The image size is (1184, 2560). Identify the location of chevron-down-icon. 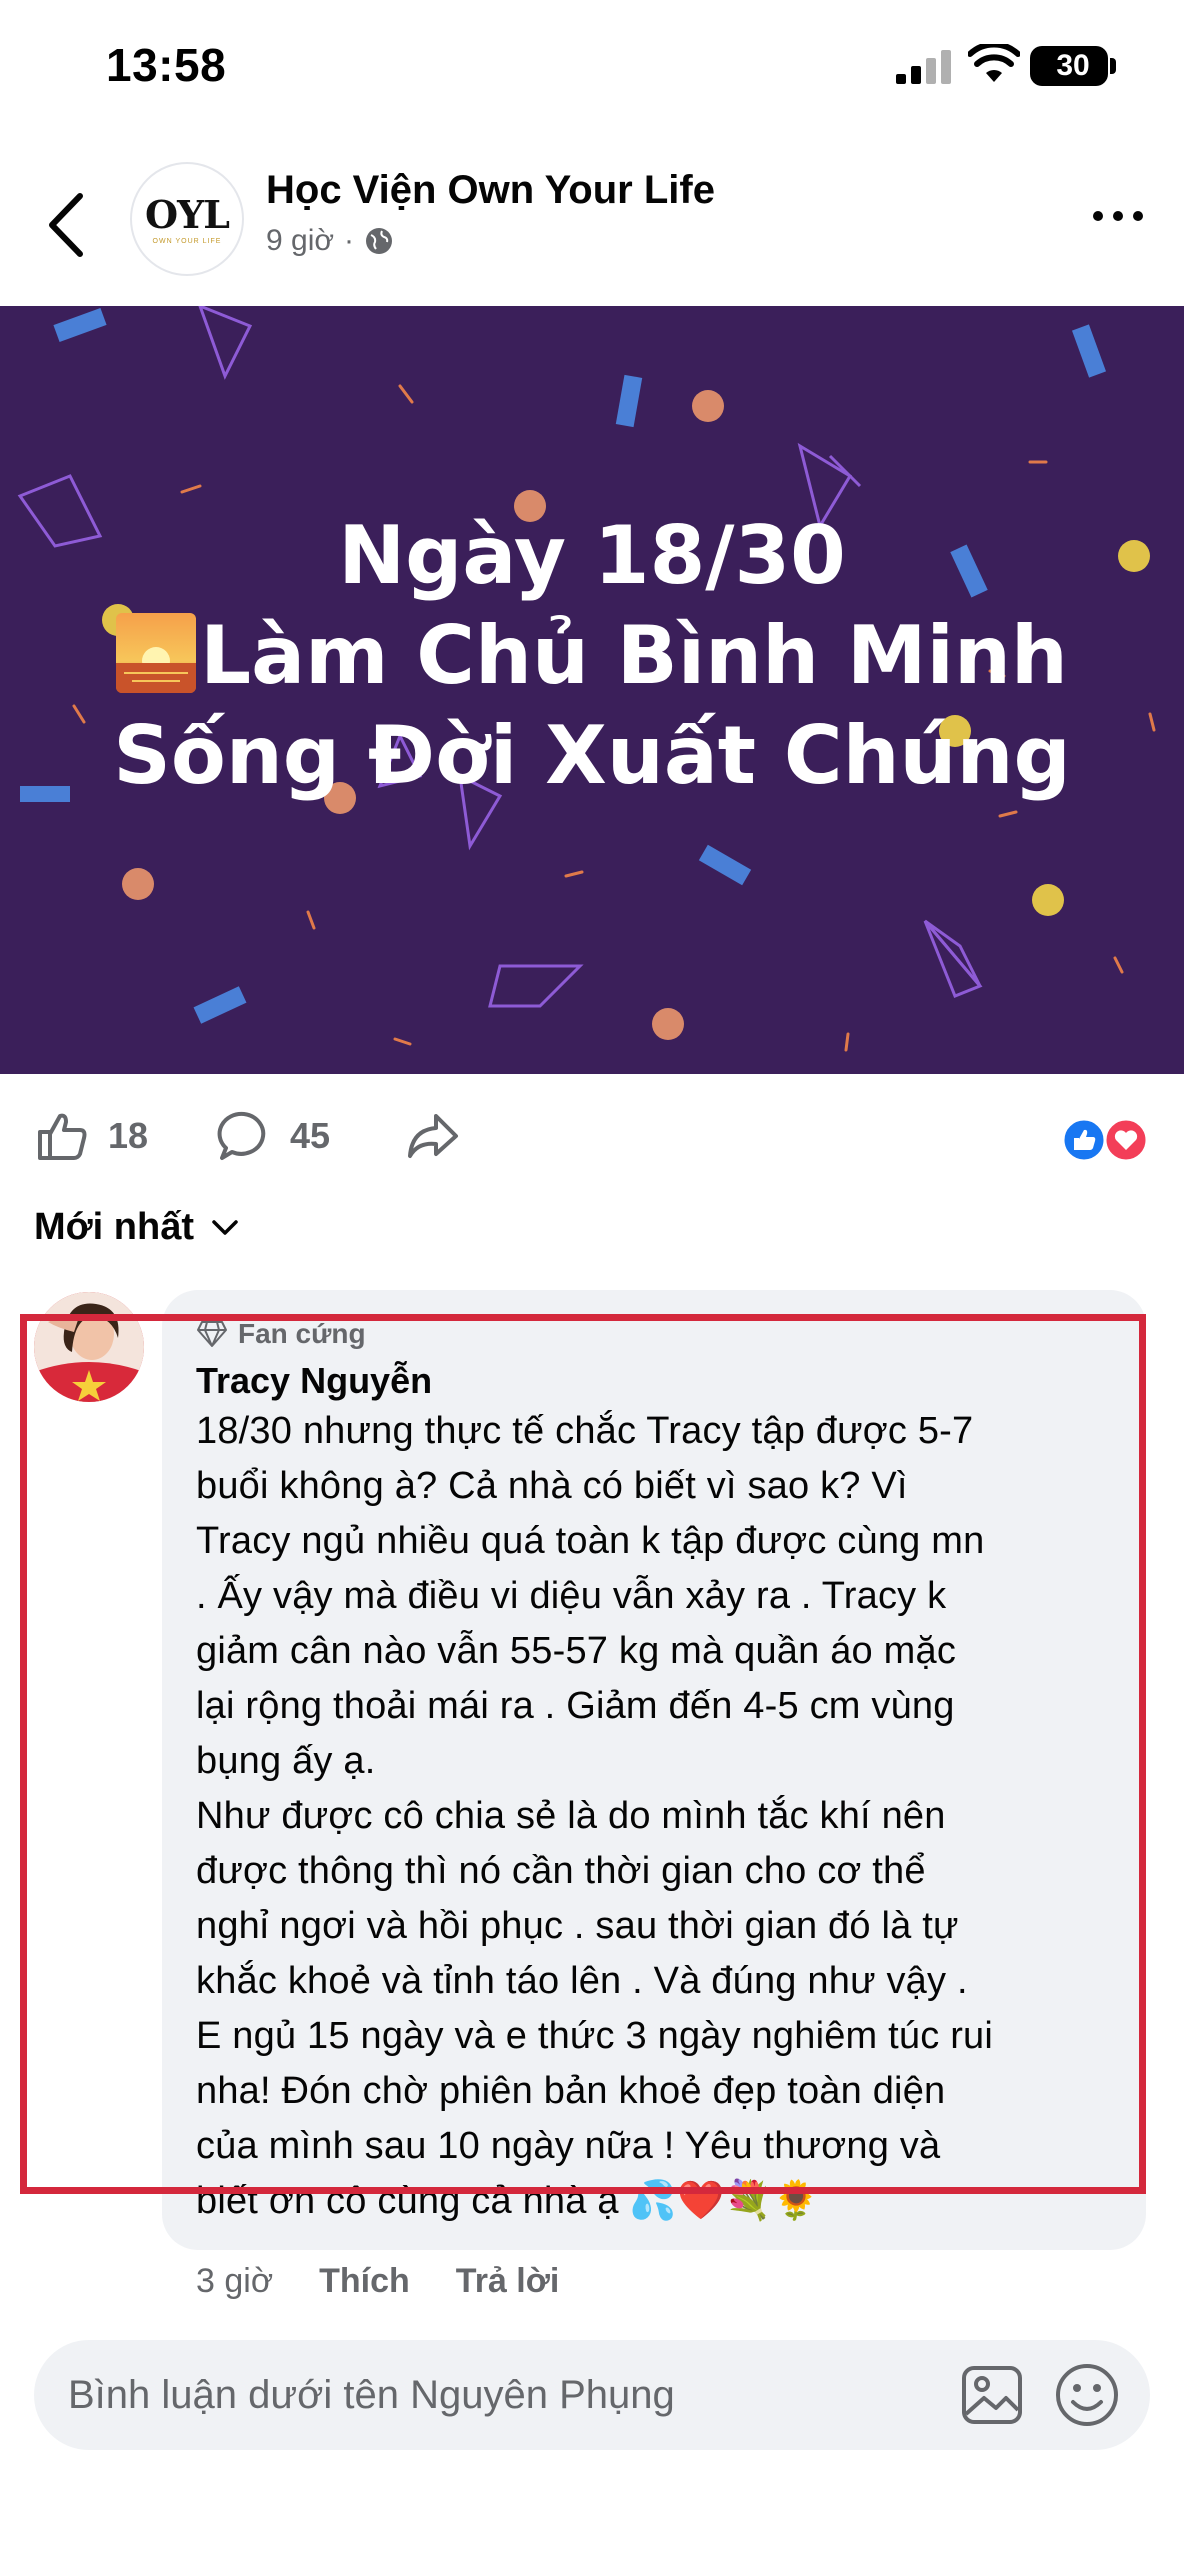
(225, 1227).